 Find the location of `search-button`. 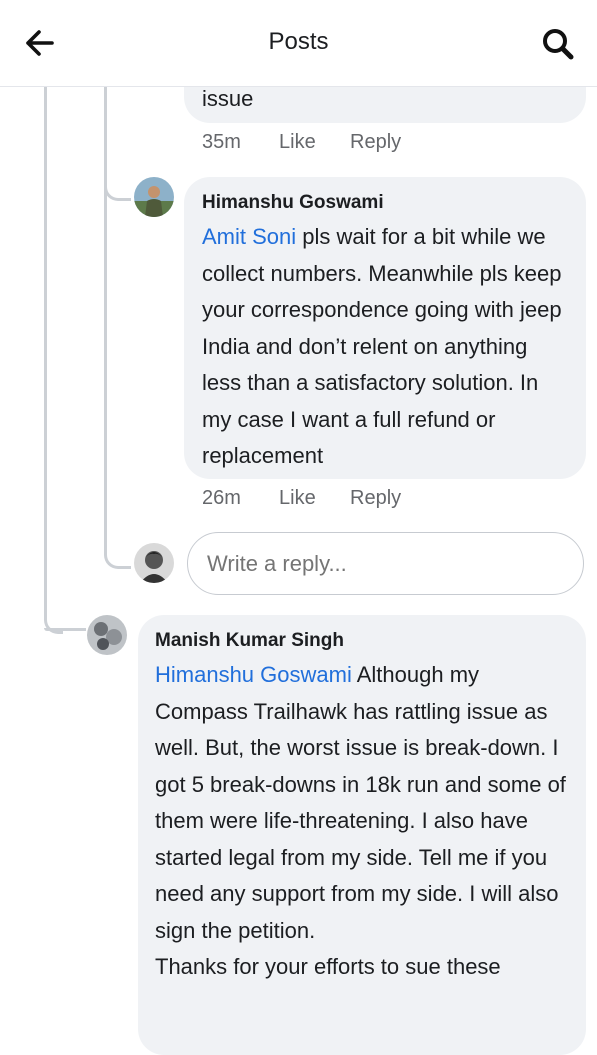

search-button is located at coordinates (558, 44).